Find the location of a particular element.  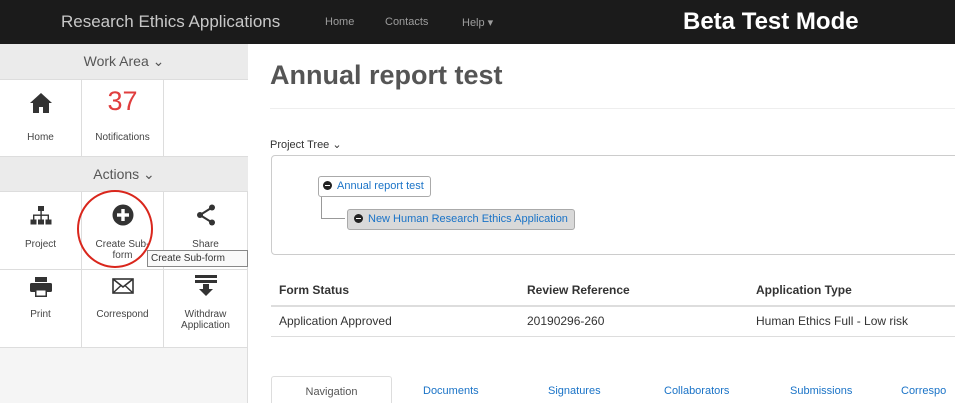

create-sub-form-label-line1: Create Sub- is located at coordinates (122, 244).